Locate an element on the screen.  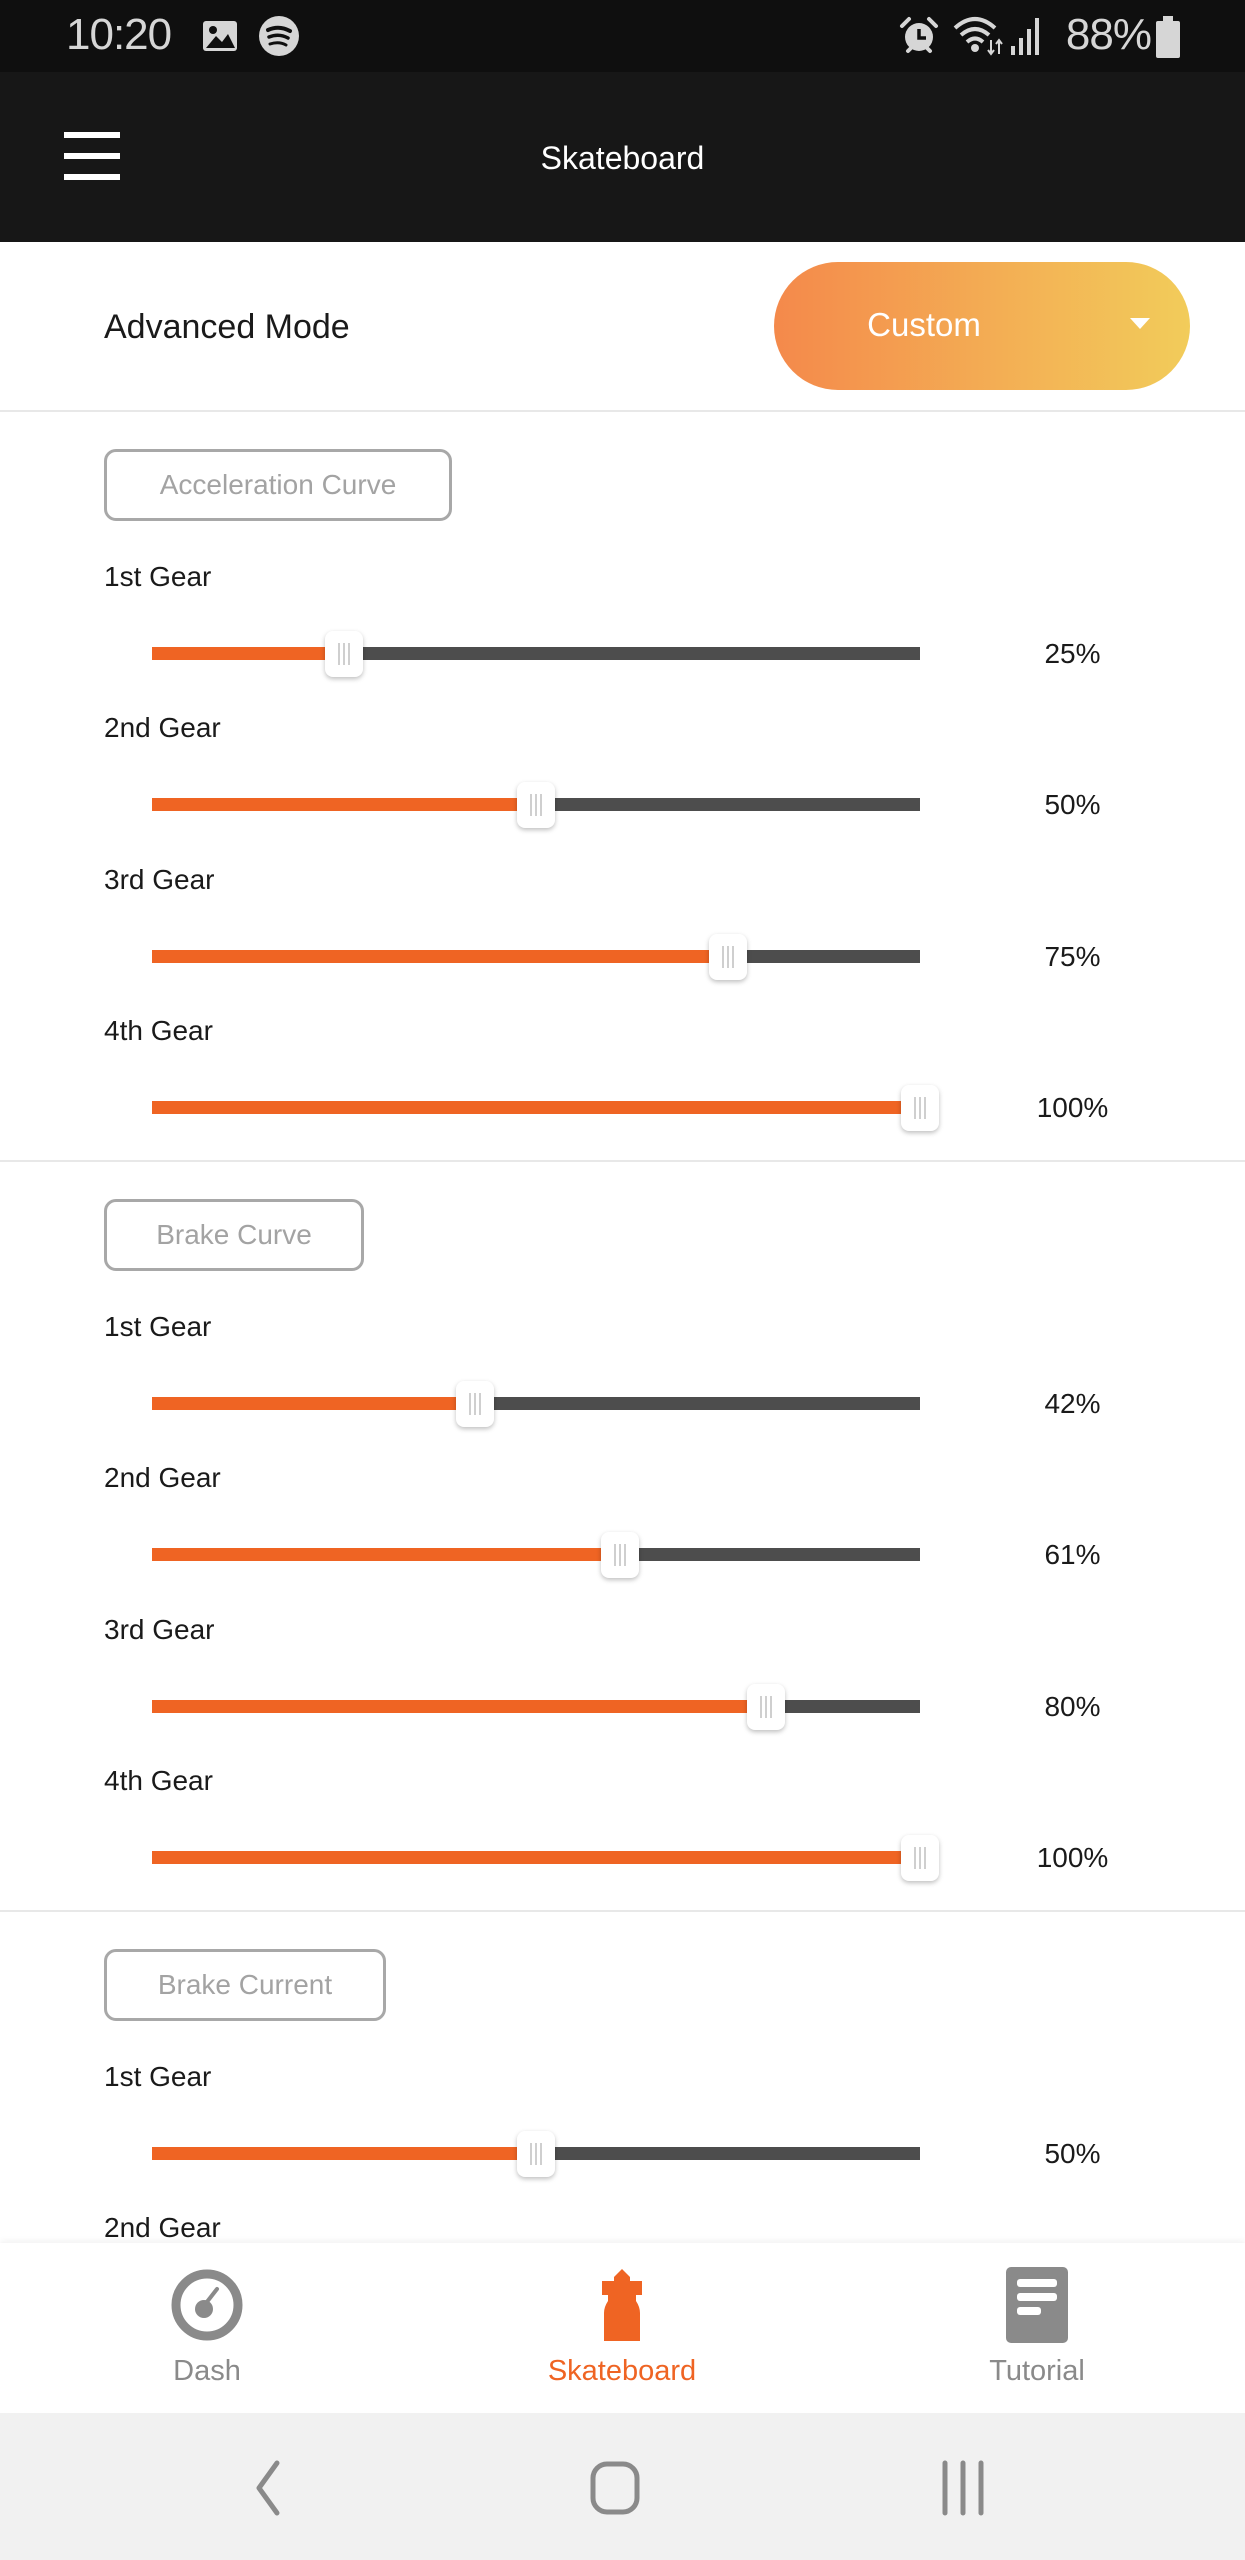
nav-item-dash: Dash is located at coordinates (207, 2328).